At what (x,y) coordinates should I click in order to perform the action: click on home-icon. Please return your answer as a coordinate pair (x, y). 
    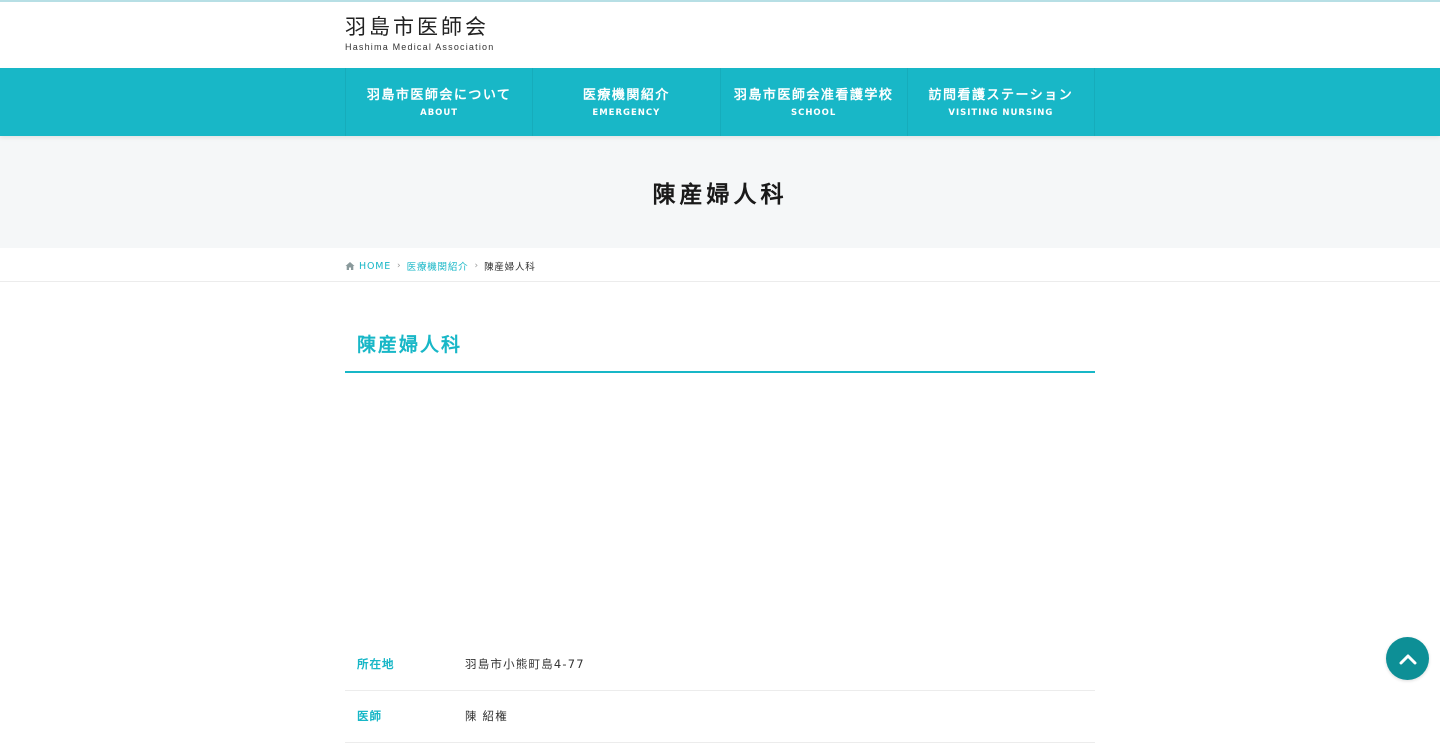
    Looking at the image, I should click on (350, 266).